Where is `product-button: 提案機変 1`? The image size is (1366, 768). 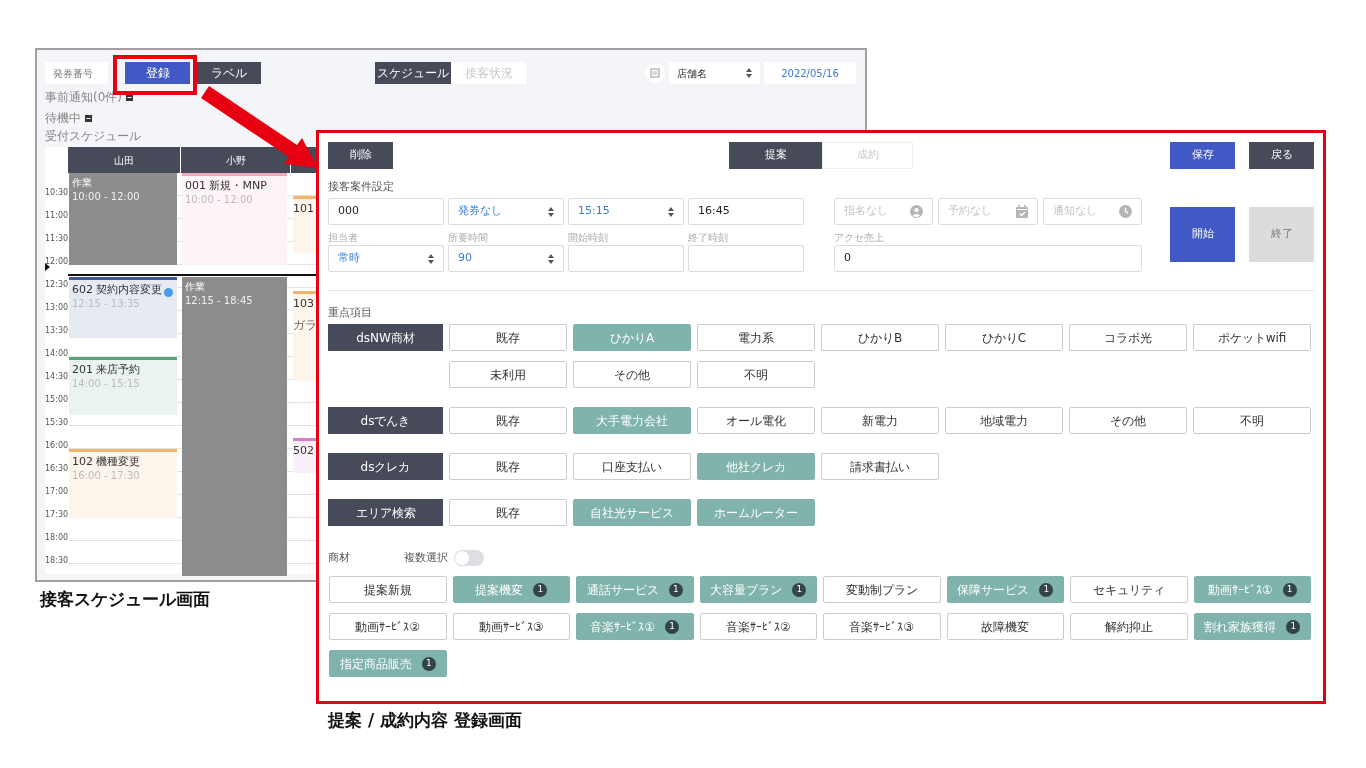
product-button: 提案機変 1 is located at coordinates (511, 589).